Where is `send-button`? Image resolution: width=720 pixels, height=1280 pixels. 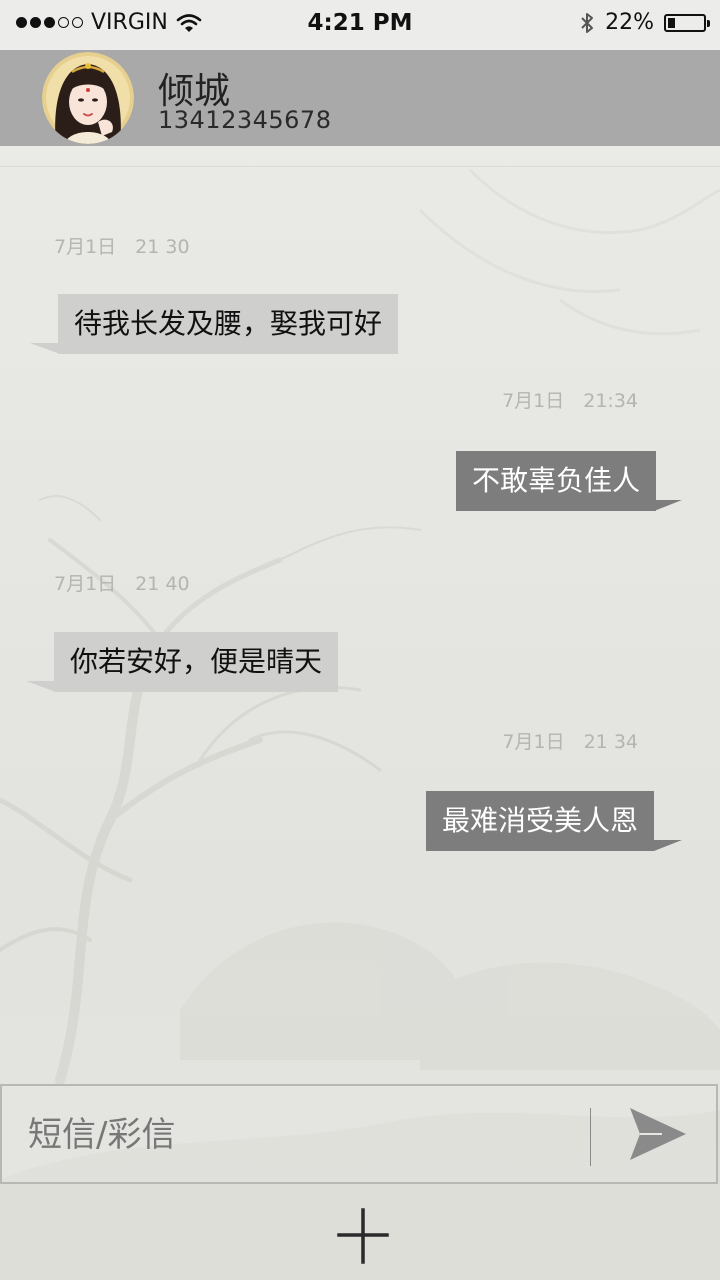
send-button is located at coordinates (657, 1136).